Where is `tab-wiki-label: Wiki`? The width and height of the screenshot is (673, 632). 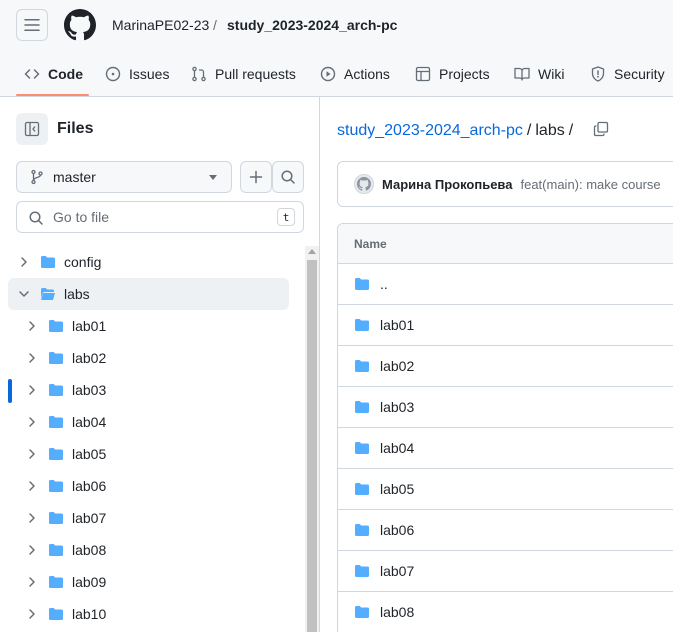
tab-wiki-label: Wiki is located at coordinates (551, 74).